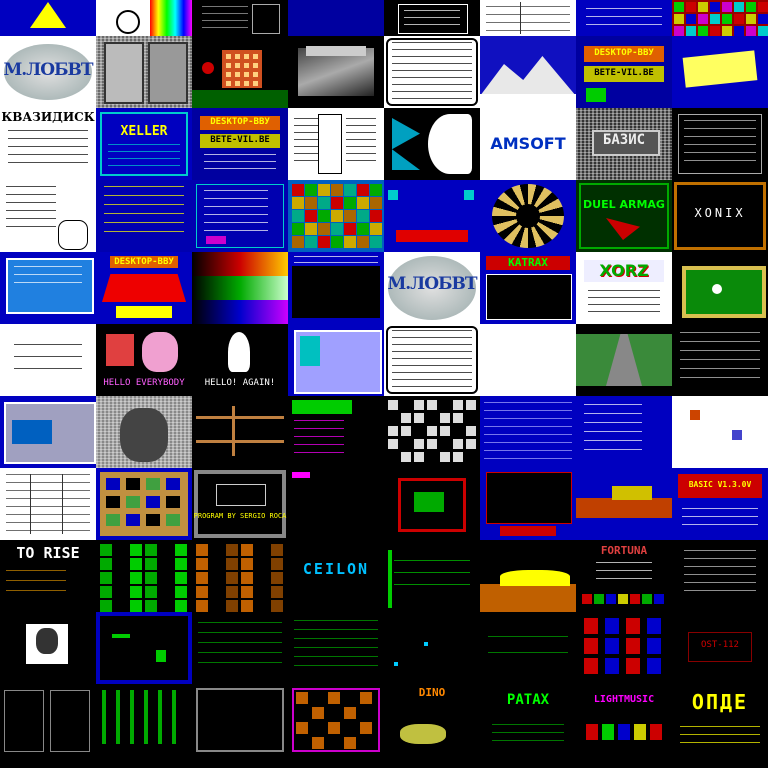 Image resolution: width=768 pixels, height=768 pixels. What do you see at coordinates (144, 432) in the screenshot?
I see `tile-bear-art` at bounding box center [144, 432].